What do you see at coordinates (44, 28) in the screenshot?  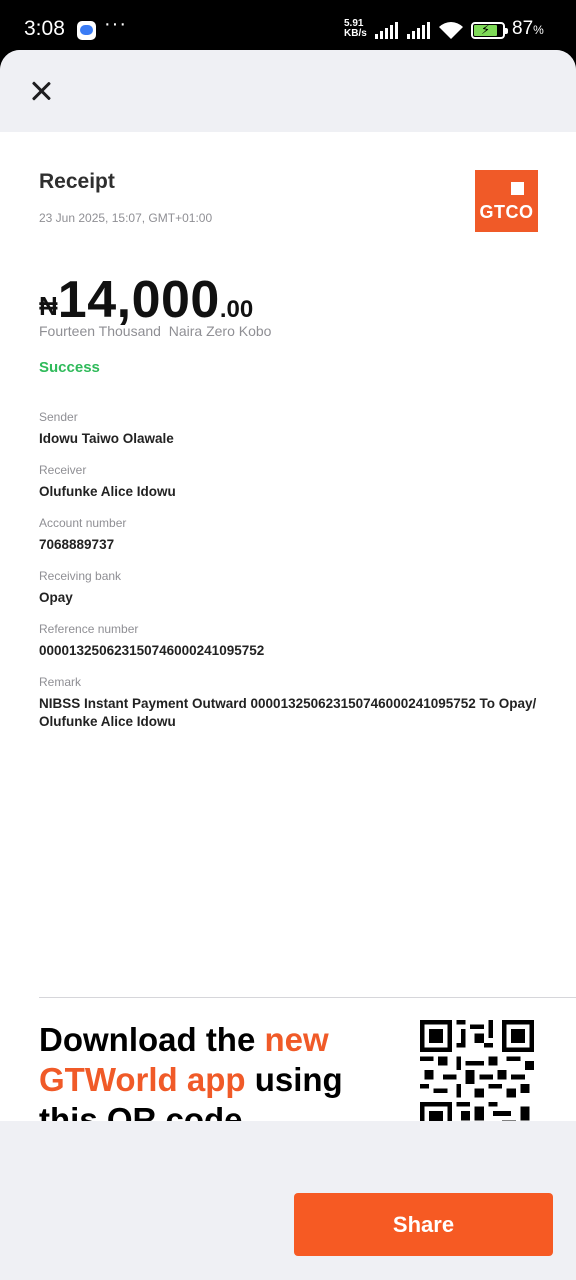 I see `status-time: 3:08` at bounding box center [44, 28].